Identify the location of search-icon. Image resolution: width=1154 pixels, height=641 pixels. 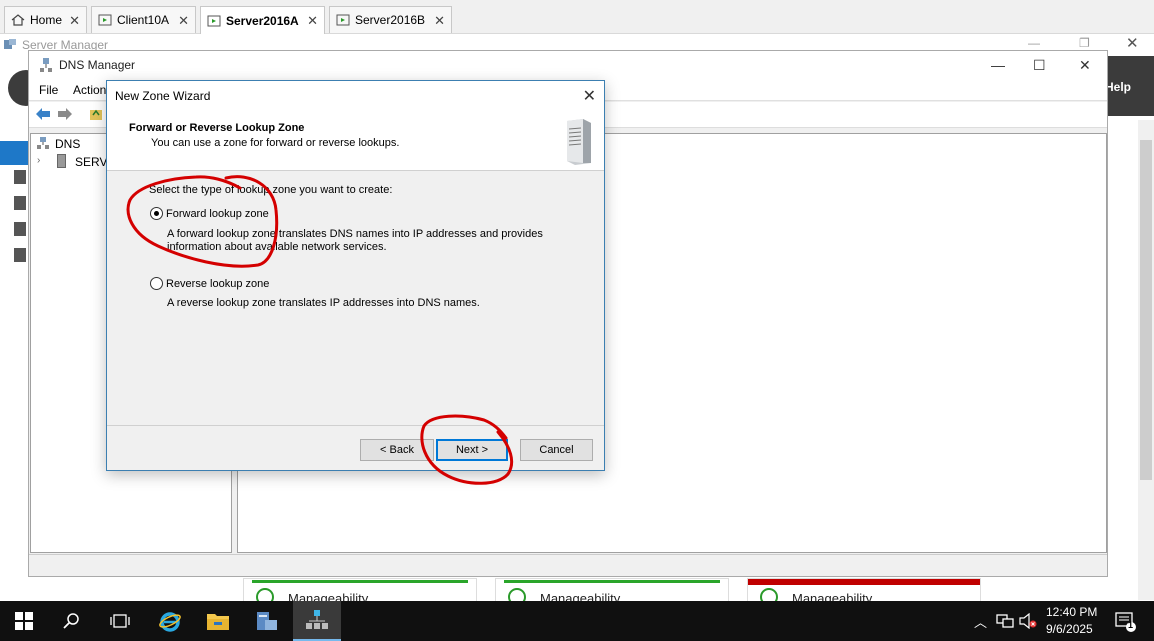
(72, 621).